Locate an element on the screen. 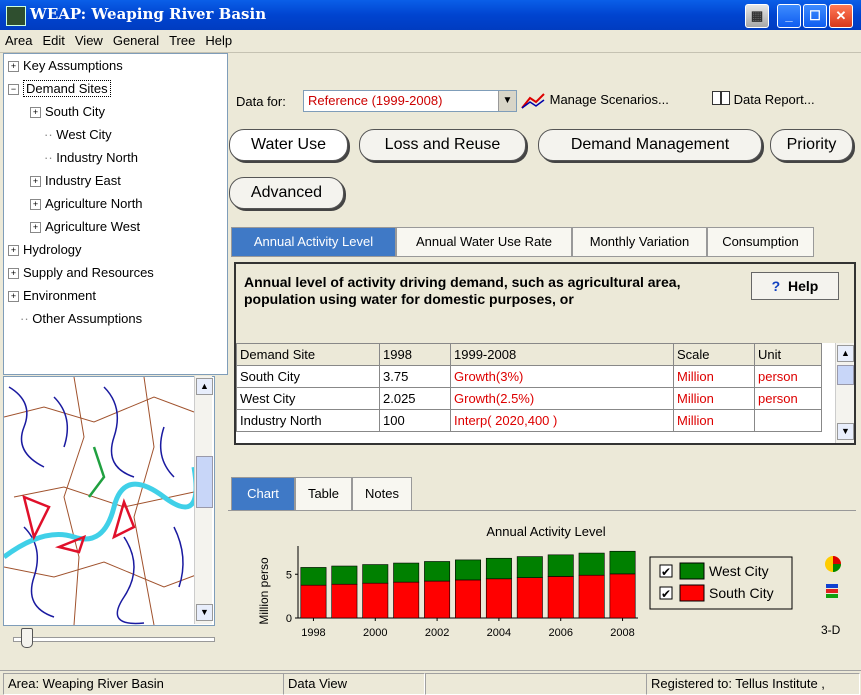  map-scrollbar: ▲ ▼ is located at coordinates (203, 500).